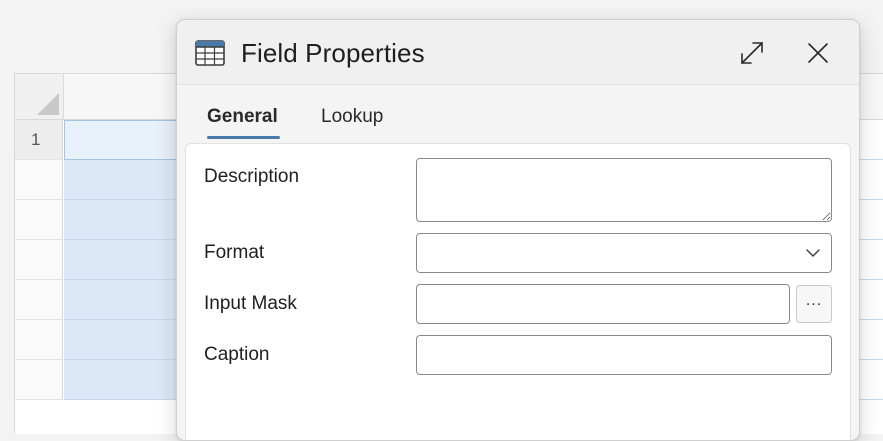 Image resolution: width=883 pixels, height=441 pixels. What do you see at coordinates (39, 140) in the screenshot?
I see `row-header-1: 1` at bounding box center [39, 140].